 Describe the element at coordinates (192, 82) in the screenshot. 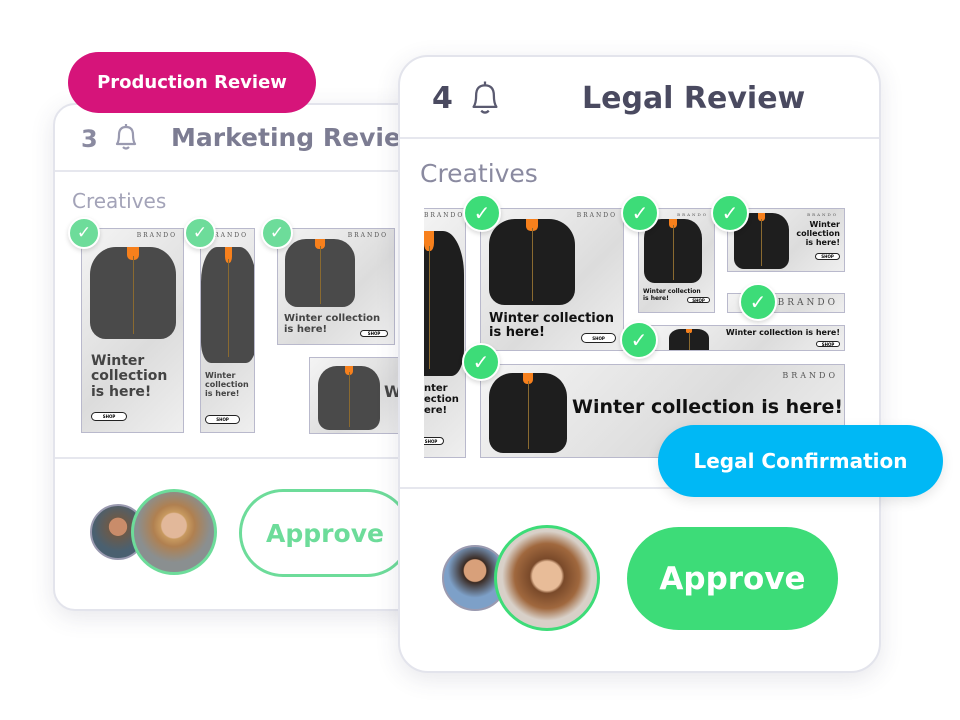

I see `production-review-badge: Production Review` at that location.